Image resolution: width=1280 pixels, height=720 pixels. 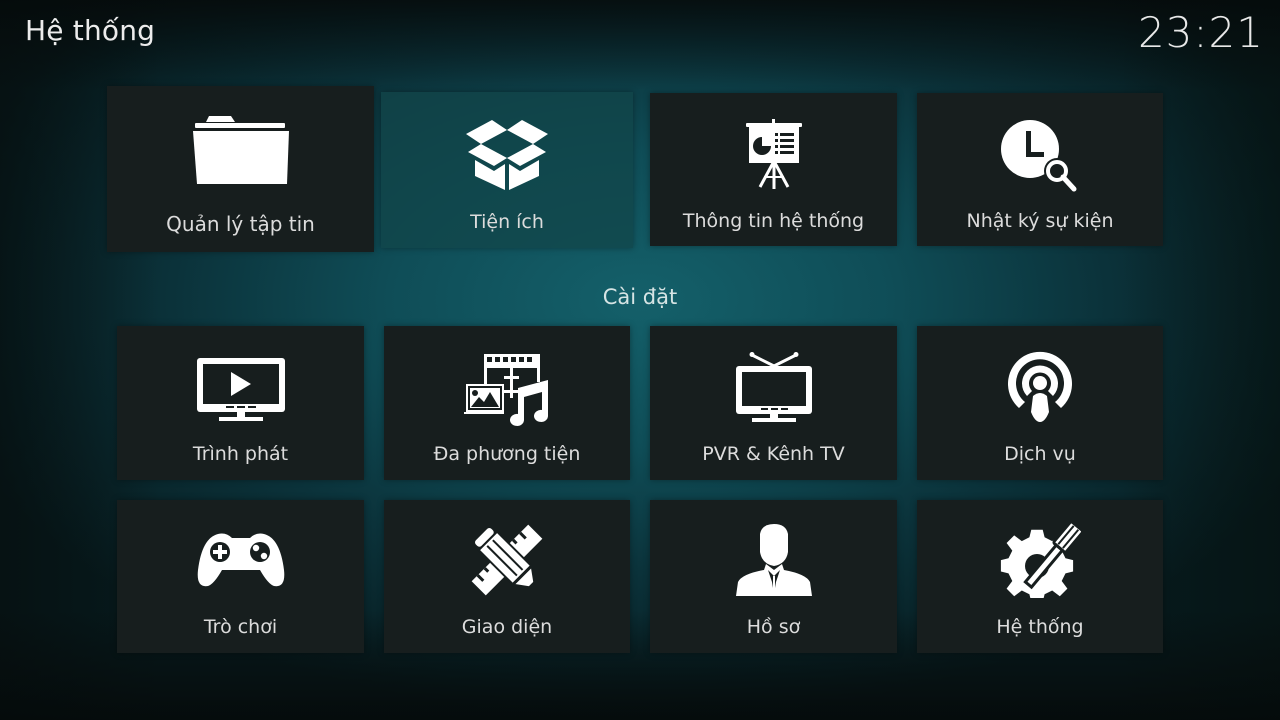 I want to click on tile-system-info: Thông tin hệ thống, so click(x=773, y=169).